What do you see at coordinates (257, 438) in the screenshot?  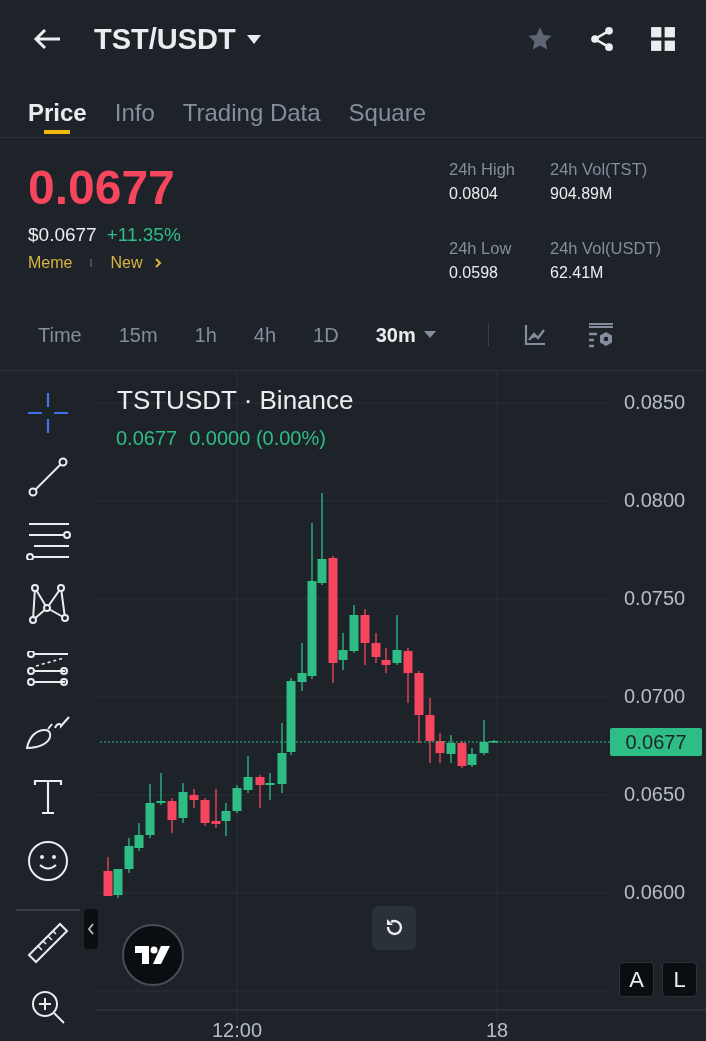 I see `change-label: 0.0000 (0.00%)` at bounding box center [257, 438].